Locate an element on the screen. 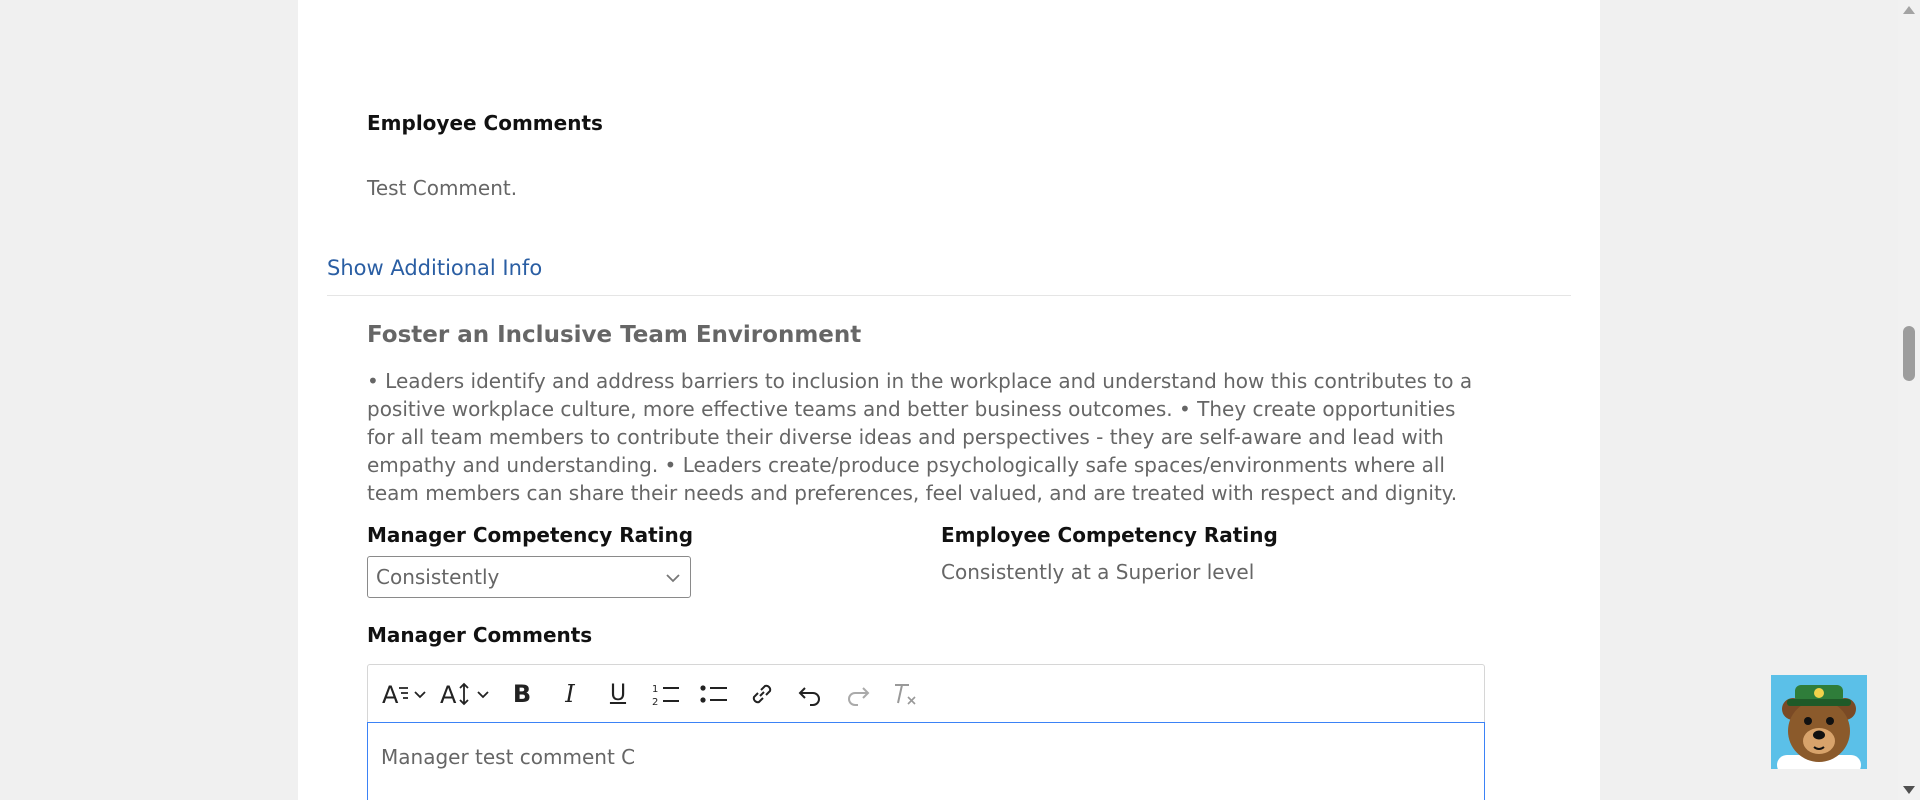 This screenshot has width=1920, height=800. undo-button is located at coordinates (810, 694).